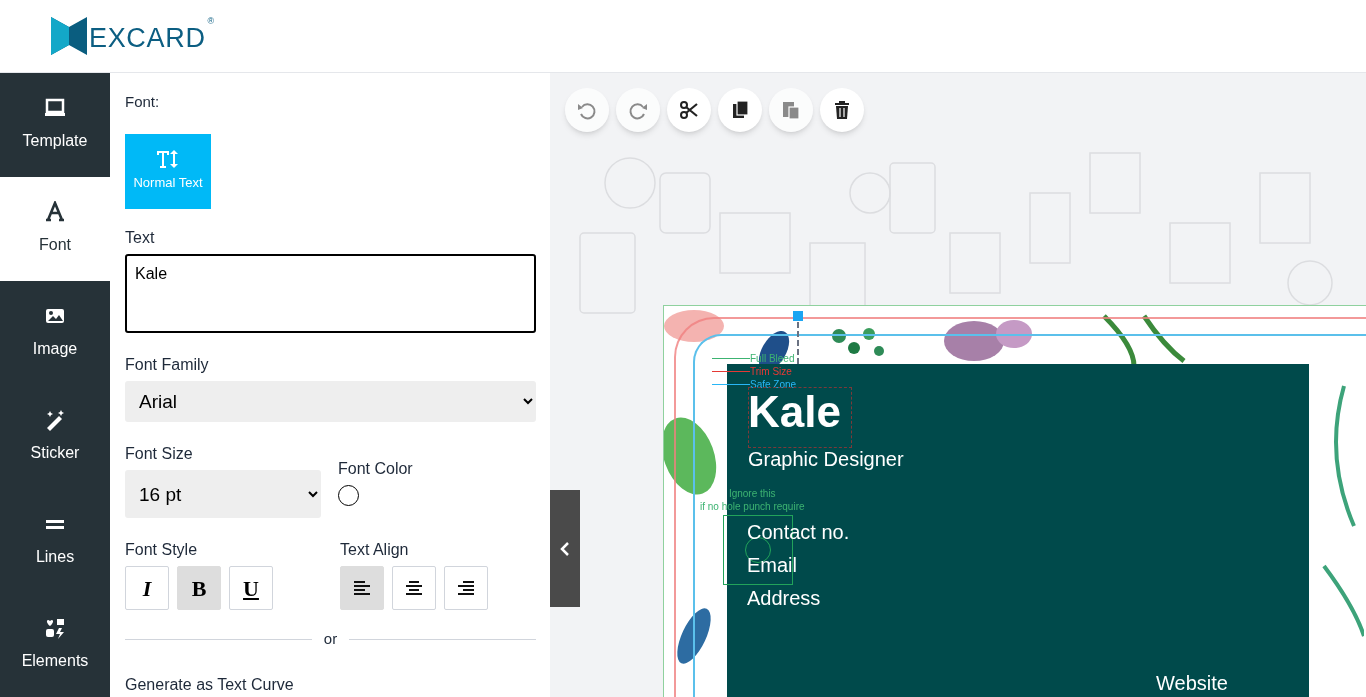  What do you see at coordinates (55, 628) in the screenshot?
I see `shapes-icon` at bounding box center [55, 628].